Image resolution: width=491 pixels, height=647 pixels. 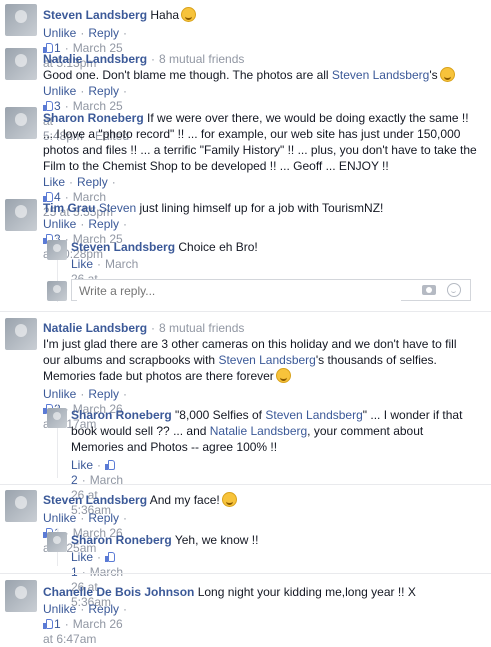 What do you see at coordinates (239, 291) in the screenshot?
I see `reply-input` at bounding box center [239, 291].